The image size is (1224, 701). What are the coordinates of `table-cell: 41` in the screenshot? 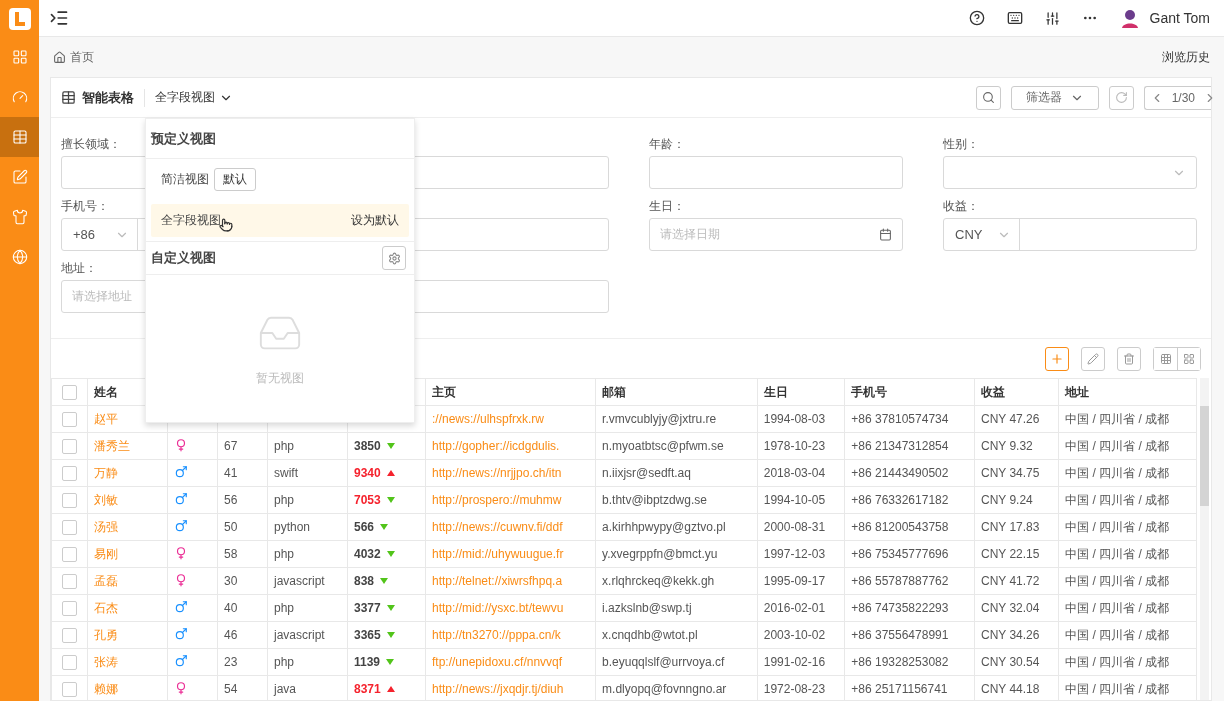 It's located at (231, 473).